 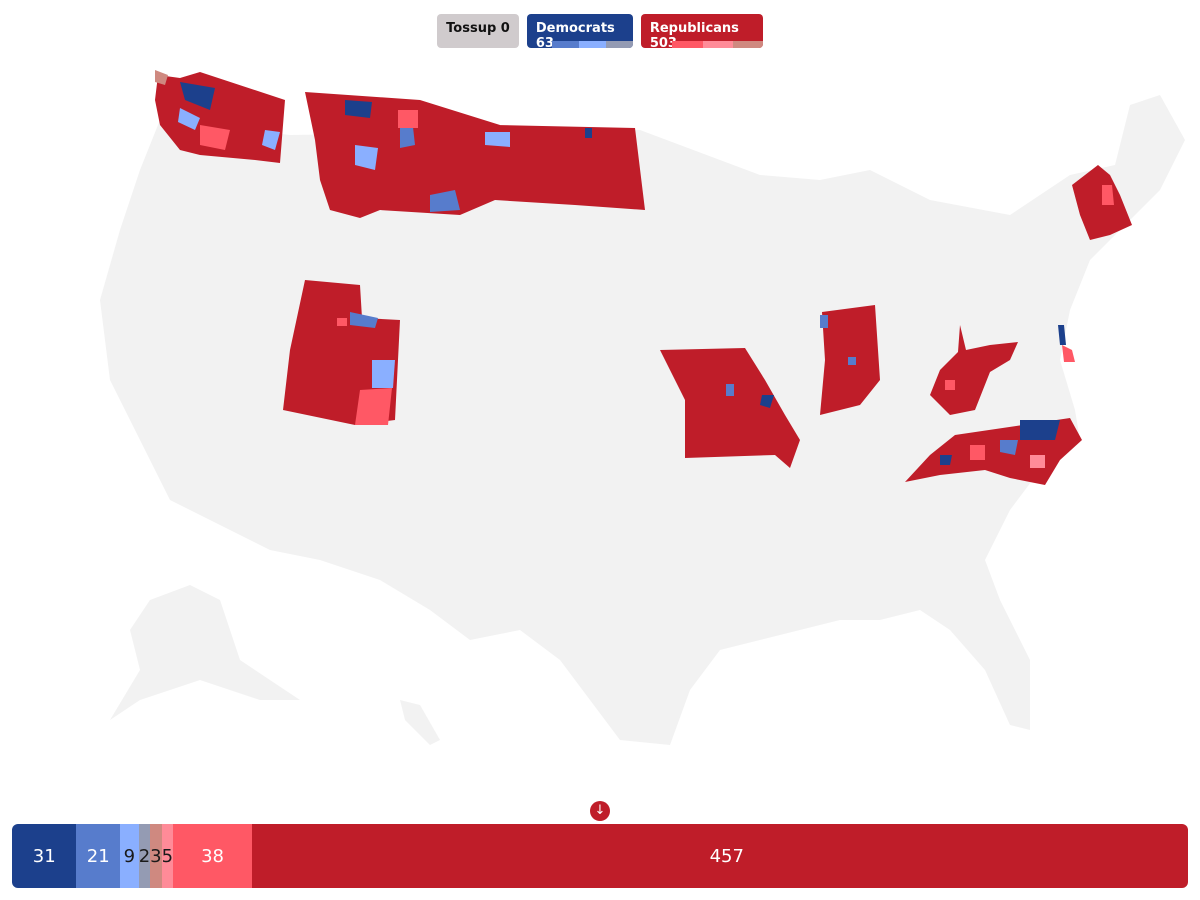 I want to click on seat-bar-count: 2, so click(x=144, y=856).